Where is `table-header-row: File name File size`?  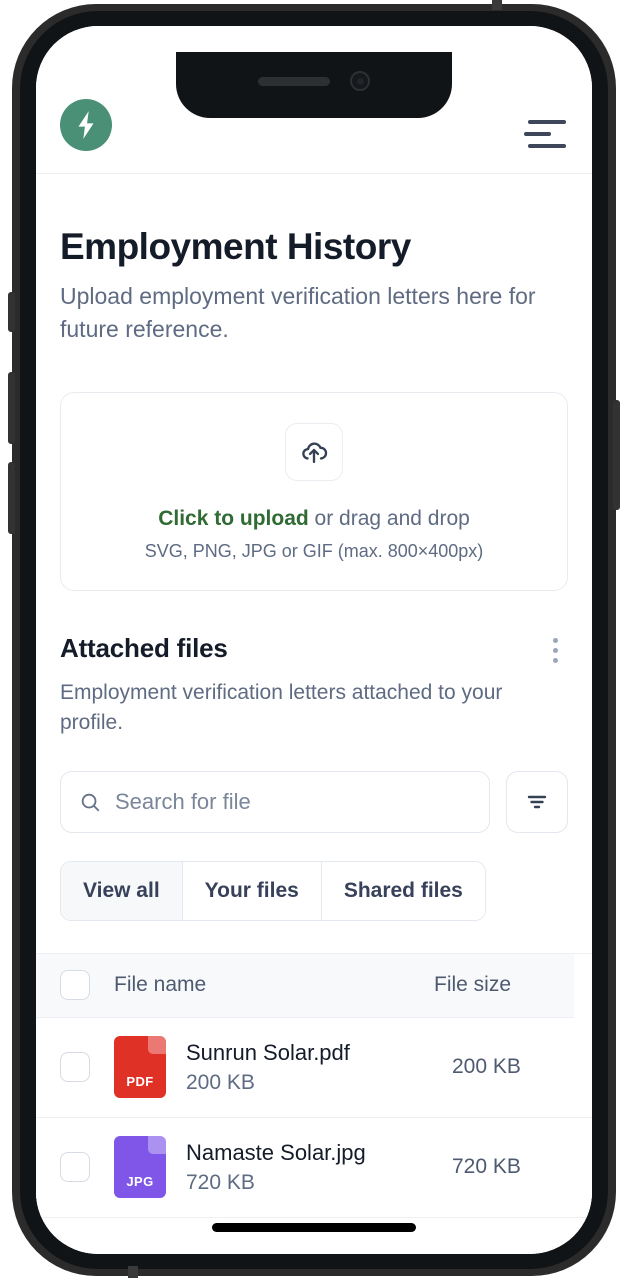
table-header-row: File name File size is located at coordinates (305, 985).